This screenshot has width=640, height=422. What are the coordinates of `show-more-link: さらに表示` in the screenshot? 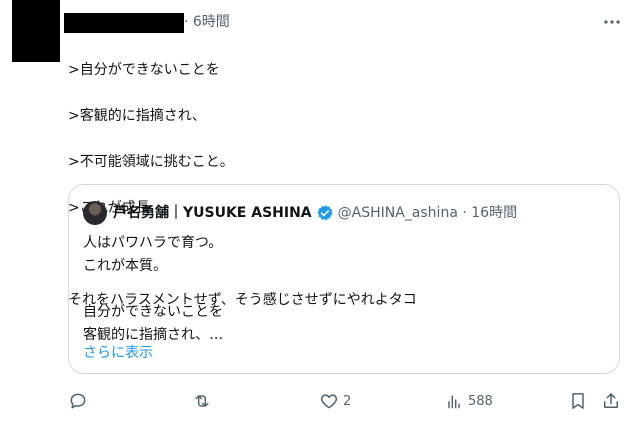 It's located at (118, 353).